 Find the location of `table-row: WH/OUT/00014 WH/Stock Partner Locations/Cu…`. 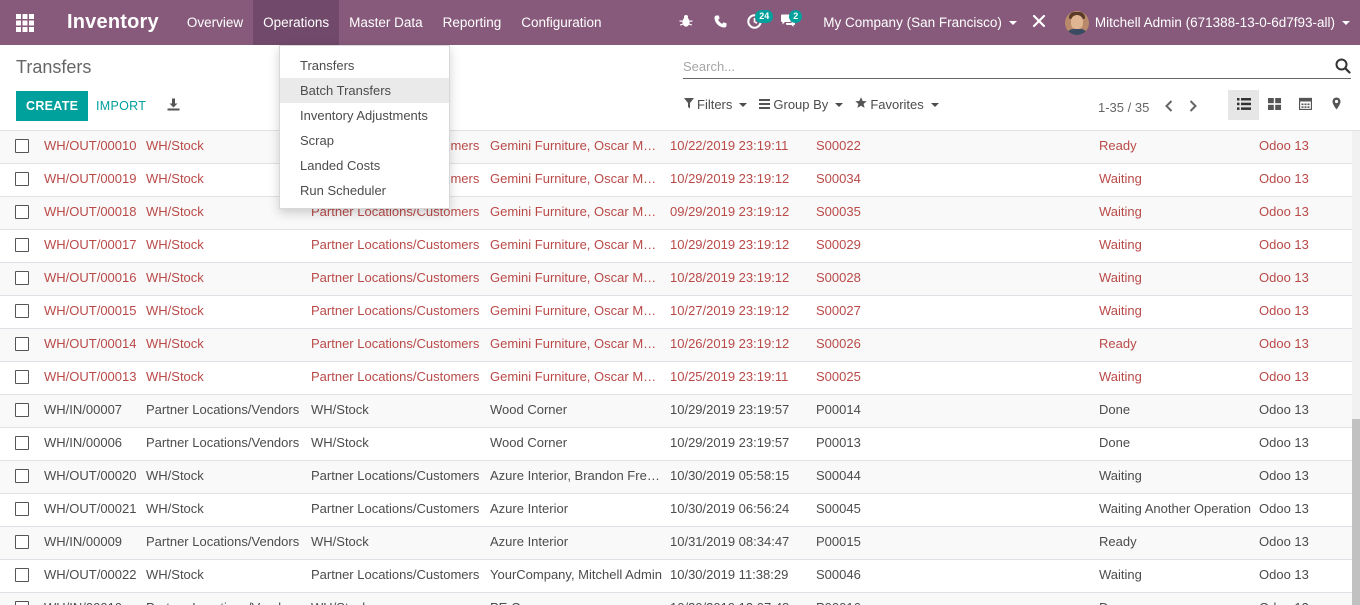

table-row: WH/OUT/00014 WH/Stock Partner Locations/Cu… is located at coordinates (676, 345).